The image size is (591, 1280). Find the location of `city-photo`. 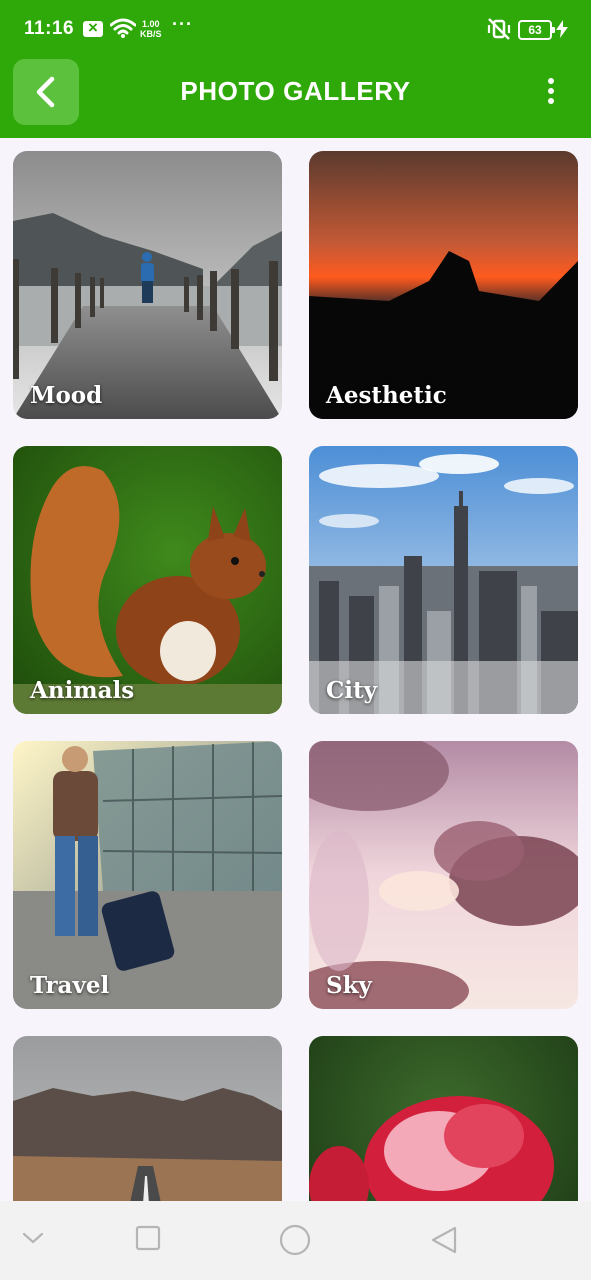

city-photo is located at coordinates (443, 580).